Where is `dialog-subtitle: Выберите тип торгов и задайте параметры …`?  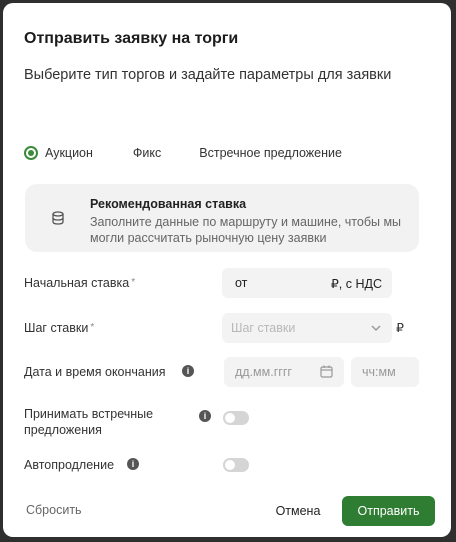 dialog-subtitle: Выберите тип торгов и задайте параметры … is located at coordinates (208, 75).